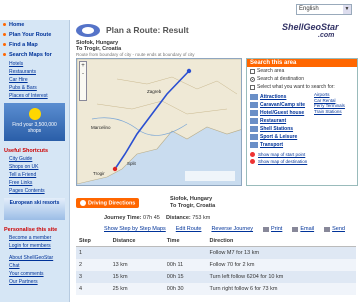 This screenshot has height=302, width=362. I want to click on map-city-label: Marcelino, so click(101, 127).